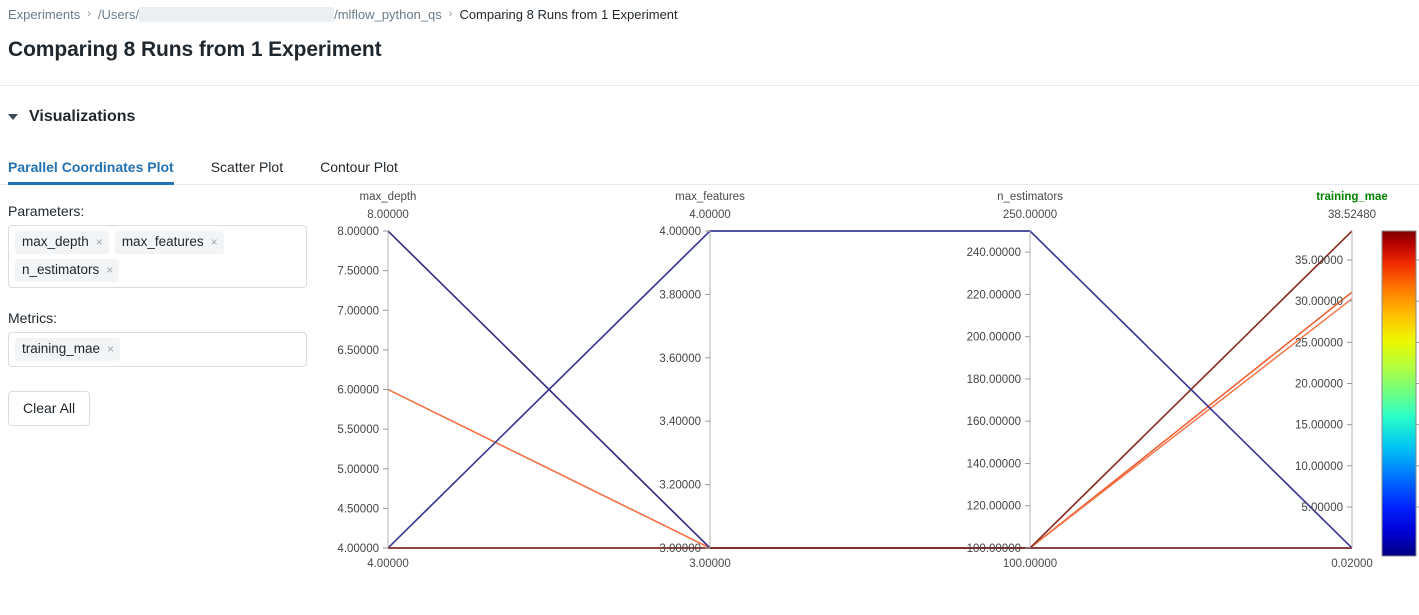  I want to click on metrics-label: Metrics:, so click(32, 318).